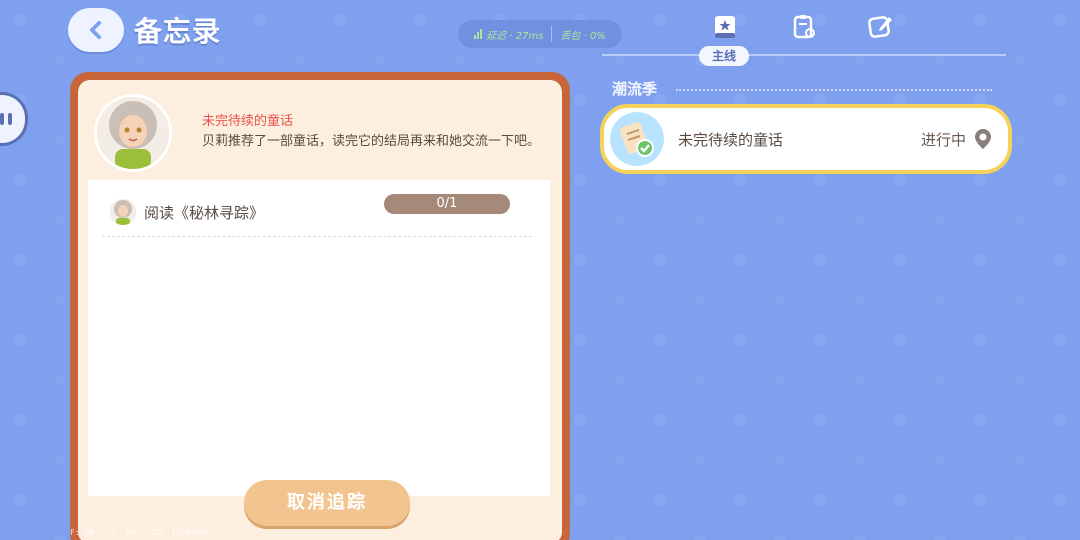  What do you see at coordinates (178, 31) in the screenshot?
I see `page-title: 备忘录` at bounding box center [178, 31].